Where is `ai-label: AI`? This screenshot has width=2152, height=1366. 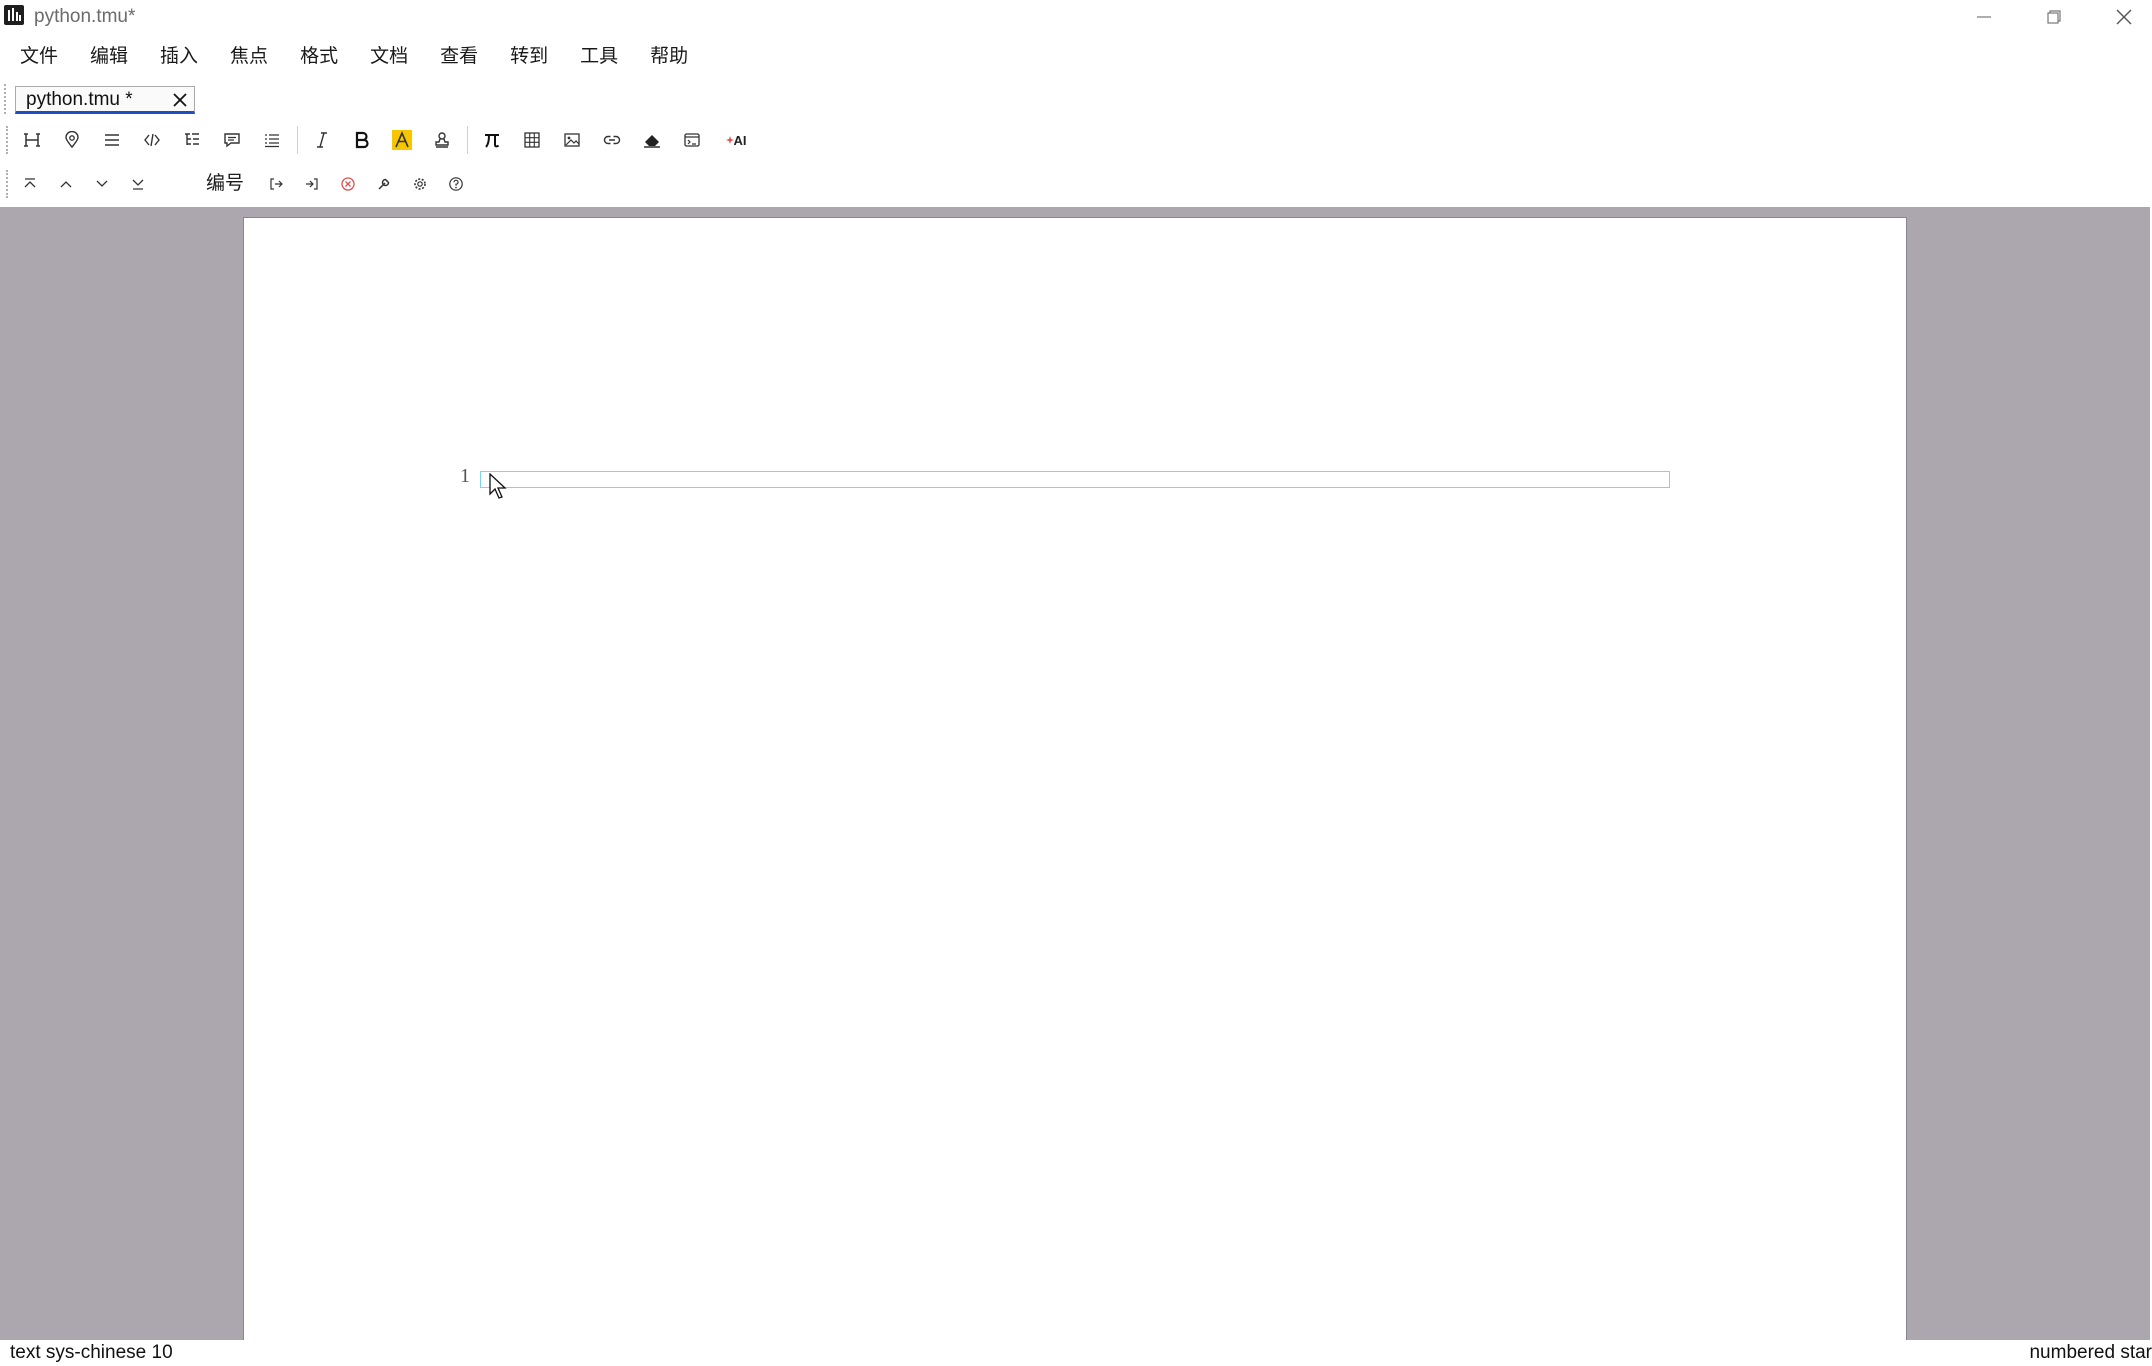
ai-label: AI is located at coordinates (740, 140).